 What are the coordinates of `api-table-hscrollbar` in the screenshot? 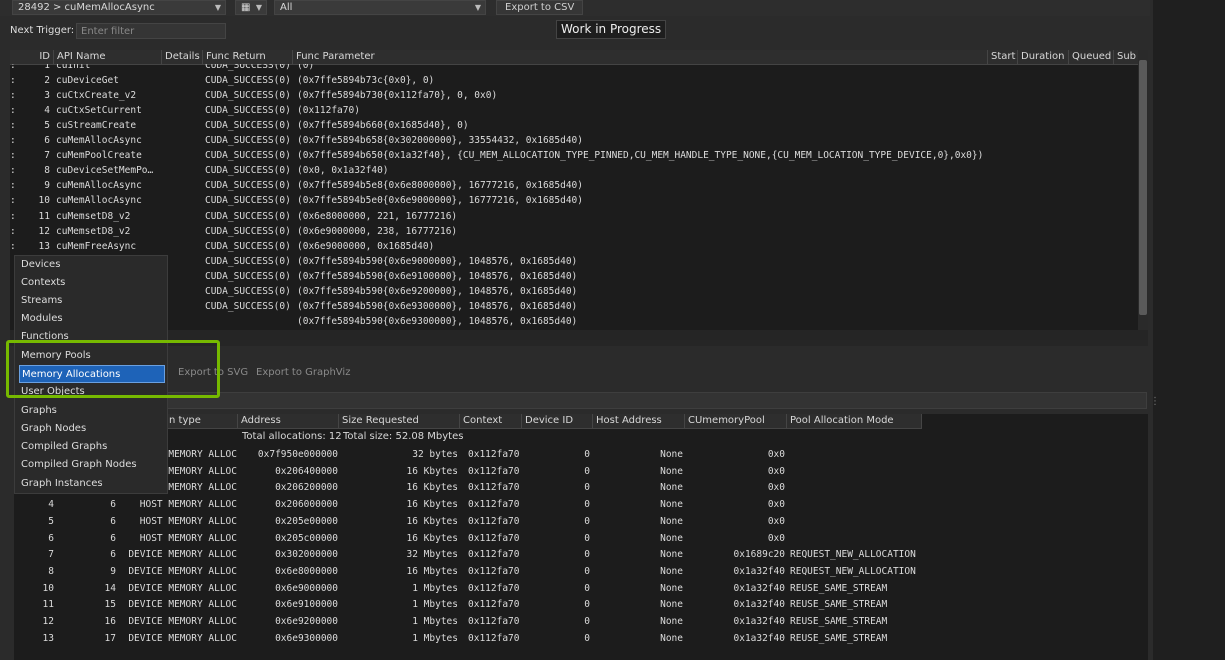 It's located at (579, 335).